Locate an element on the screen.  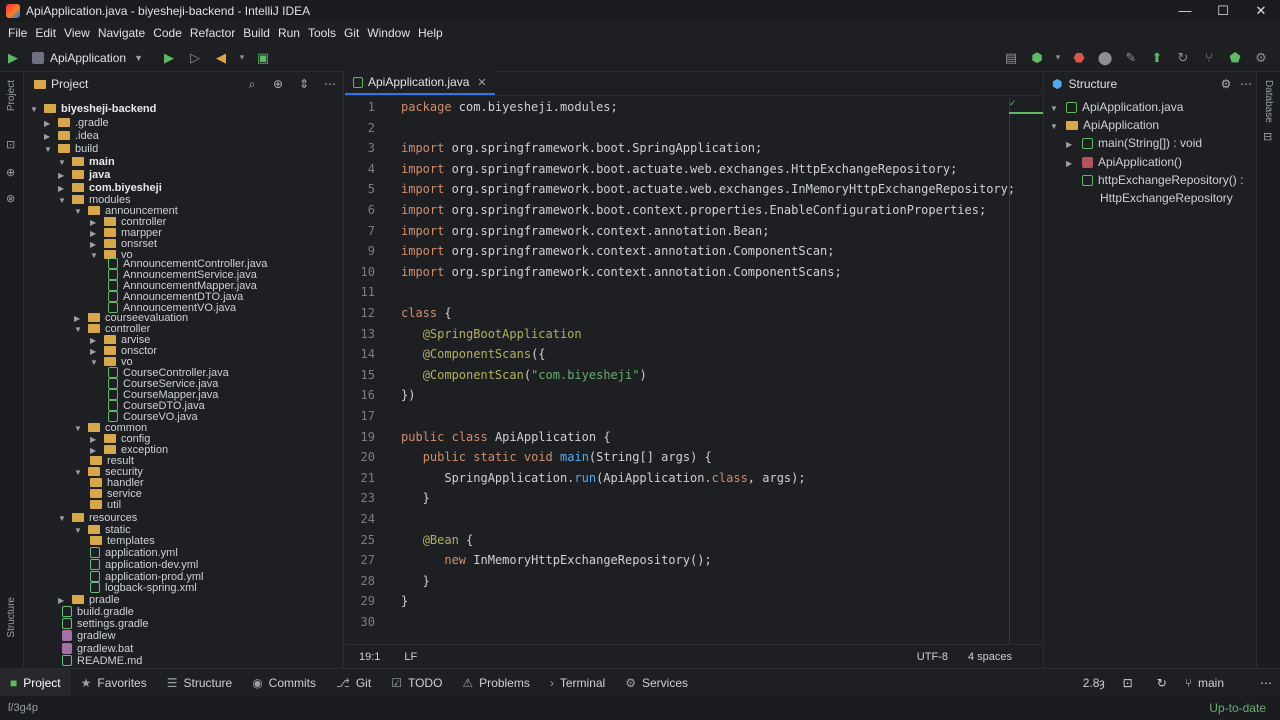
search-icon: ⌕ is located at coordinates (252, 84).